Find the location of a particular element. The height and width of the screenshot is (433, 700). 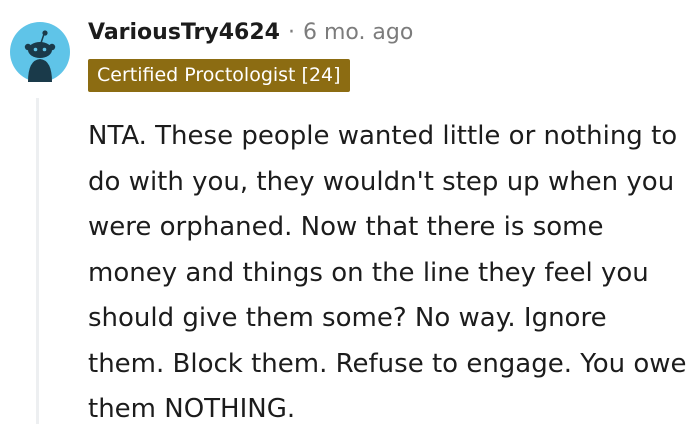

timestamp: 6 mo. ago is located at coordinates (358, 32).